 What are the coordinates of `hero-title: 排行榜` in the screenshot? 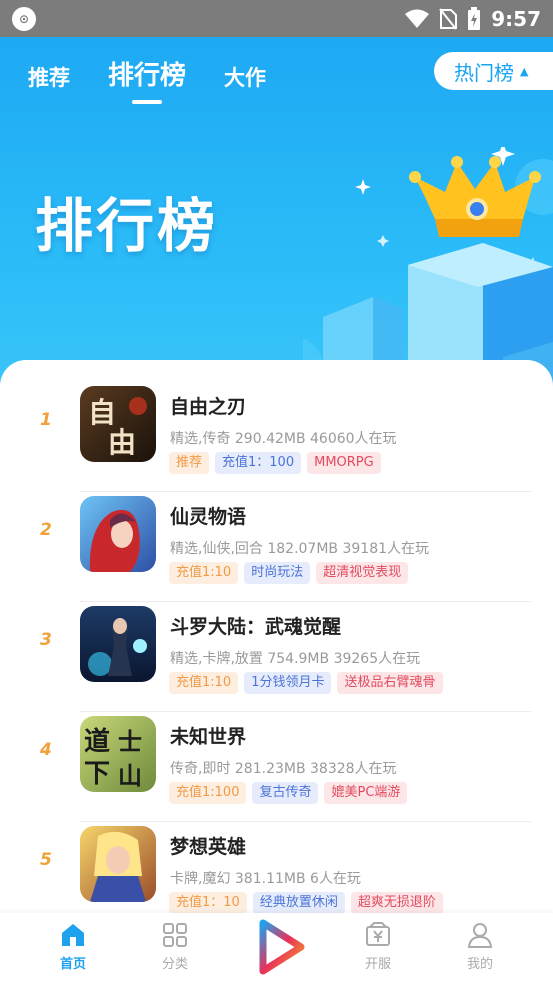 It's located at (127, 226).